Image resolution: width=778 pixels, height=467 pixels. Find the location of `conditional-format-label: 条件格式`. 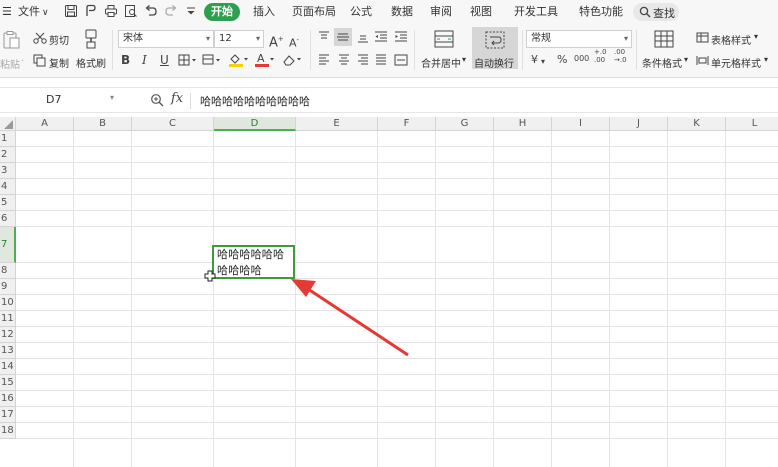

conditional-format-label: 条件格式 is located at coordinates (662, 62).